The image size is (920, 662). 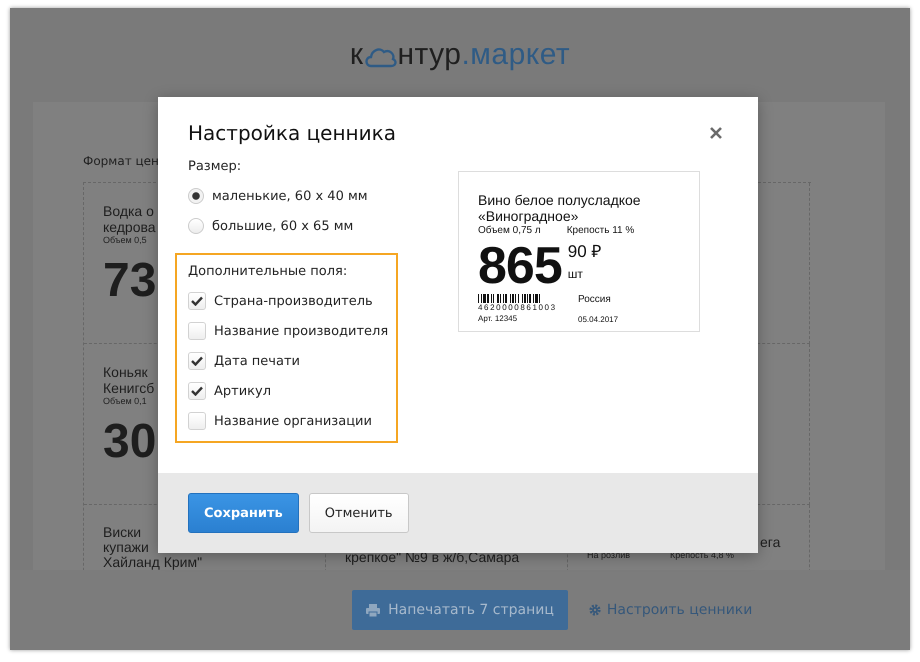 I want to click on product-name: Коньяк, so click(x=125, y=372).